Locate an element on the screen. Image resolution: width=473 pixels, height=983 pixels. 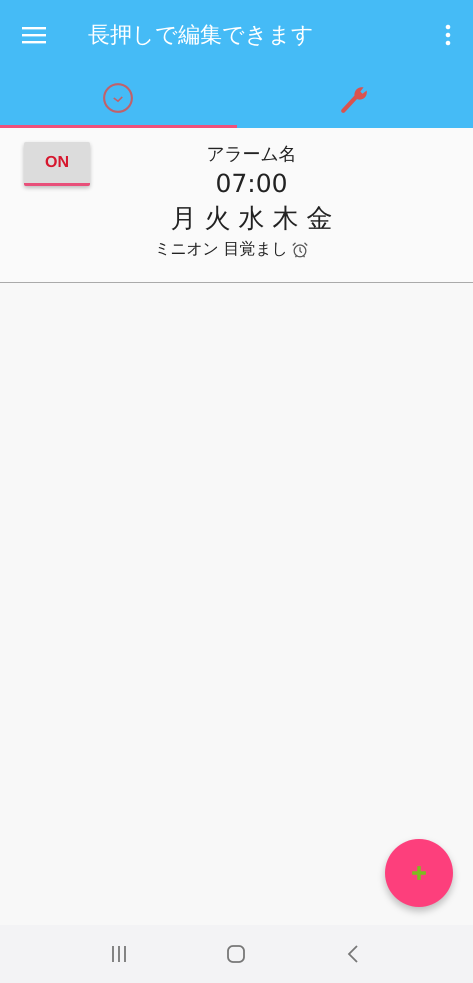
weekday-label: 火 is located at coordinates (217, 219).